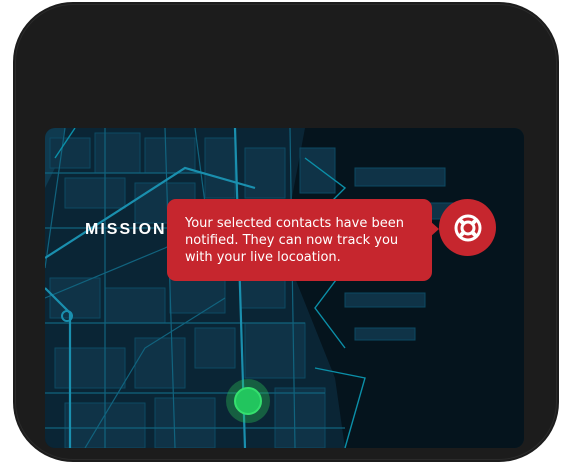 The width and height of the screenshot is (585, 462). I want to click on district-label-mission: MISSION, so click(126, 229).